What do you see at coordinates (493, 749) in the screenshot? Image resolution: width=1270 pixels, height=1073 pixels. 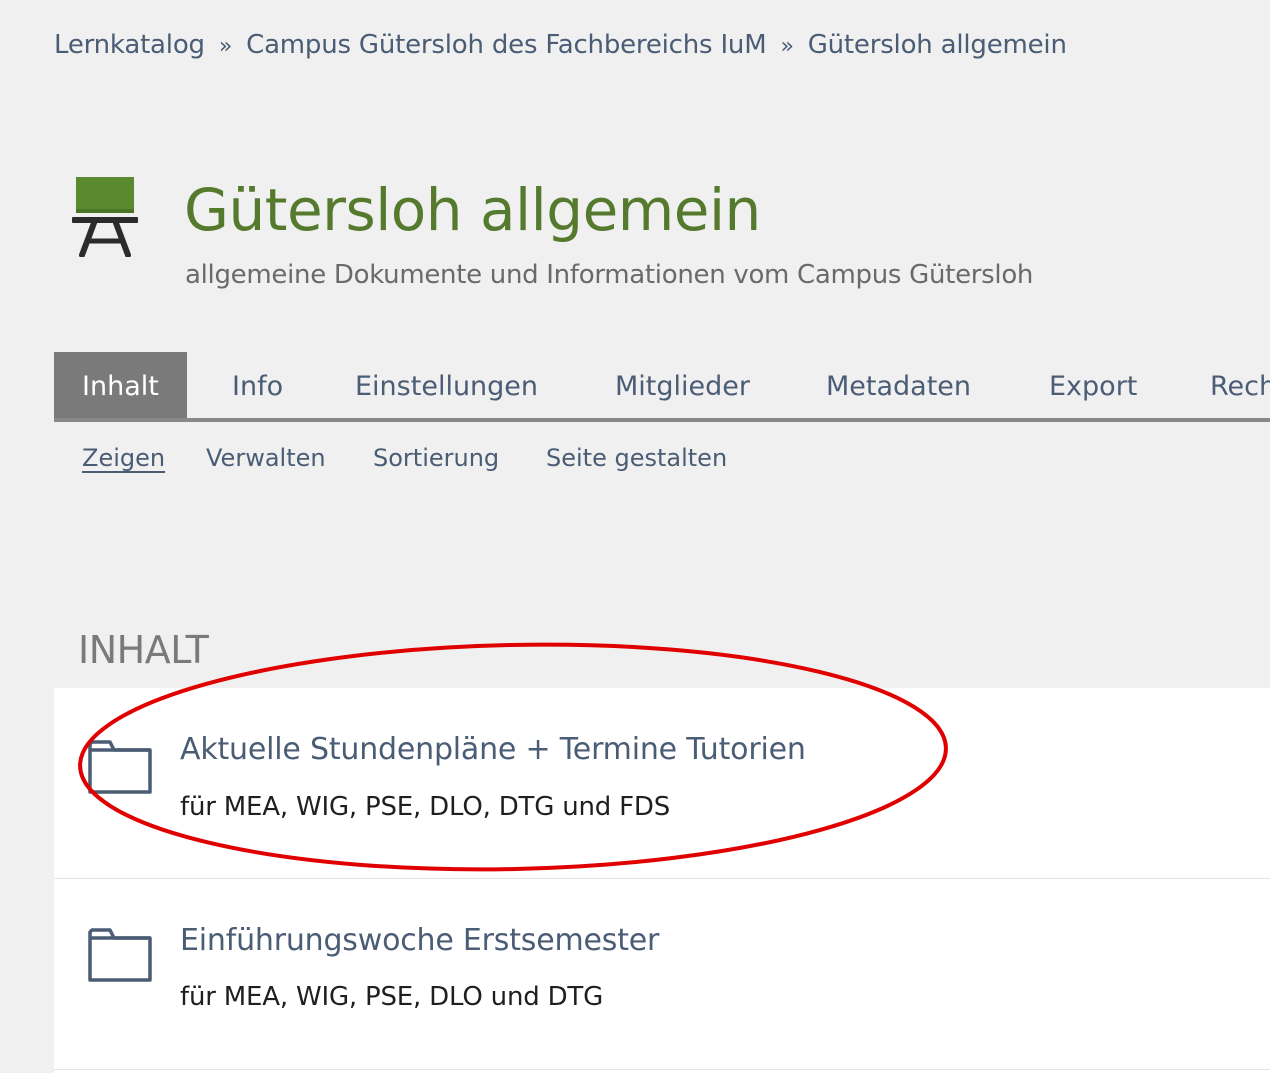 I see `item-title: Aktuelle Stundenpläne + Termine Tutorien` at bounding box center [493, 749].